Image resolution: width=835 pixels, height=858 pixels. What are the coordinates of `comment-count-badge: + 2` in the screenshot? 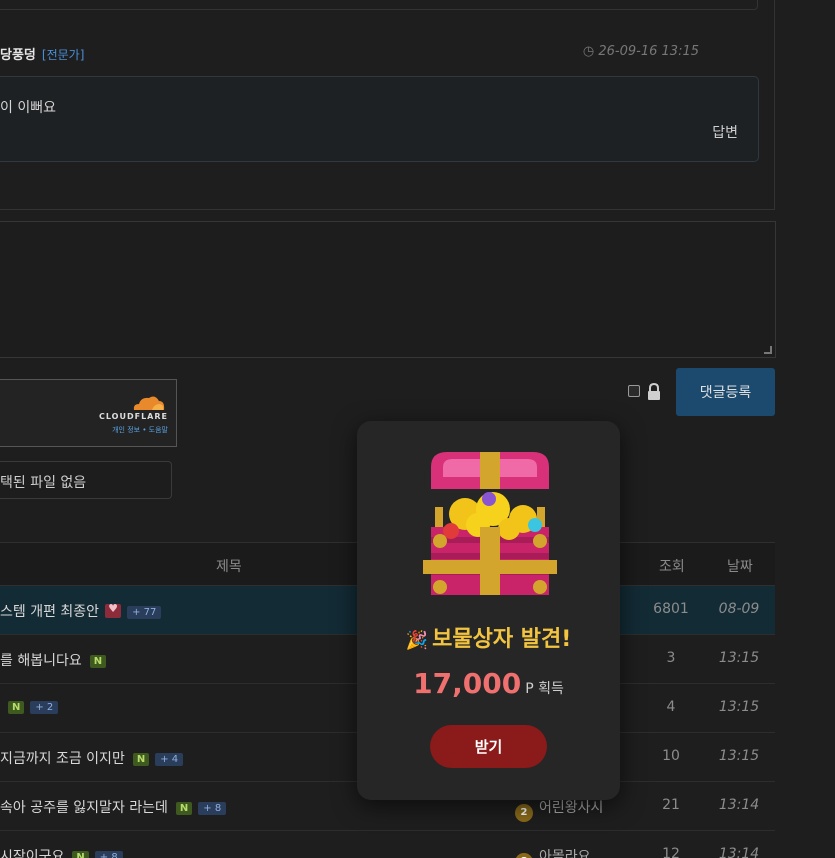 It's located at (44, 707).